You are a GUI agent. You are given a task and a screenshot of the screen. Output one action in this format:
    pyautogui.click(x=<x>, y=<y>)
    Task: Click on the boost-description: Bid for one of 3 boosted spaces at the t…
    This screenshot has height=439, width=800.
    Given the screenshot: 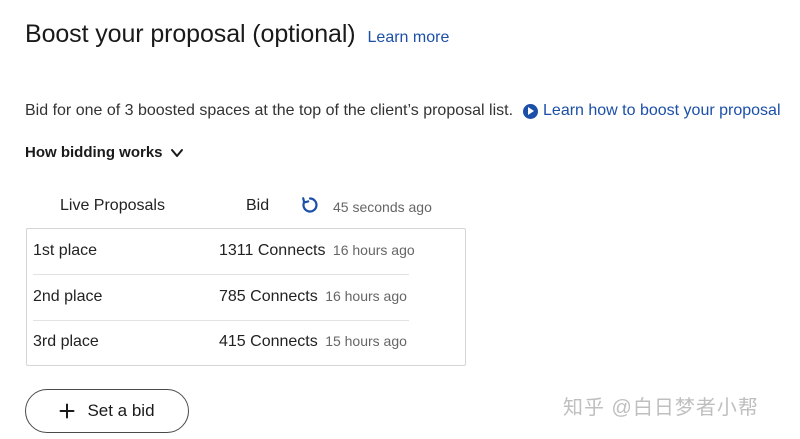 What is the action you would take?
    pyautogui.click(x=403, y=111)
    